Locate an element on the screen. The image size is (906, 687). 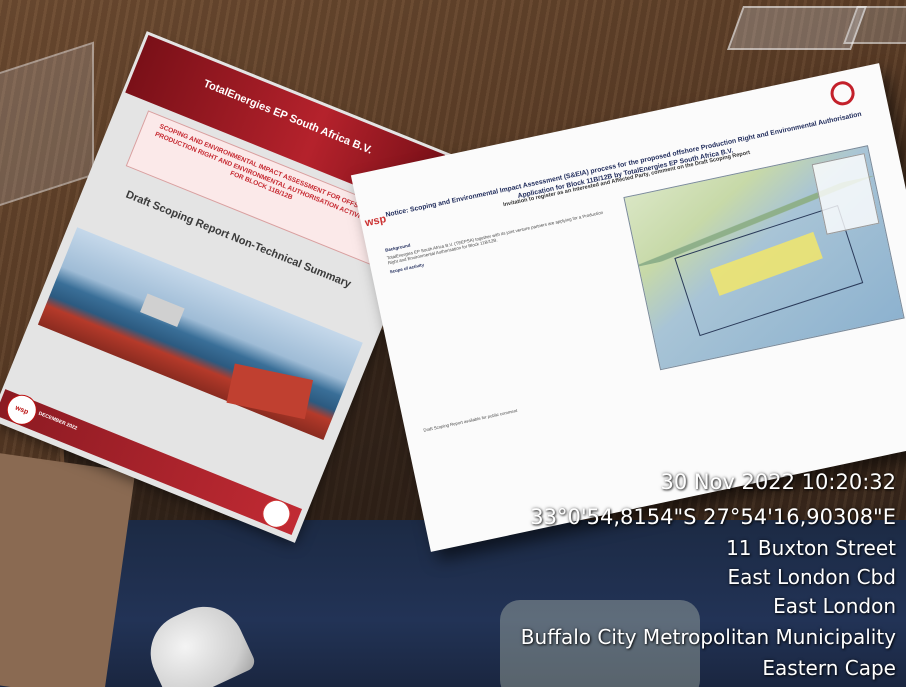
city-overlay: East London is located at coordinates (834, 606).